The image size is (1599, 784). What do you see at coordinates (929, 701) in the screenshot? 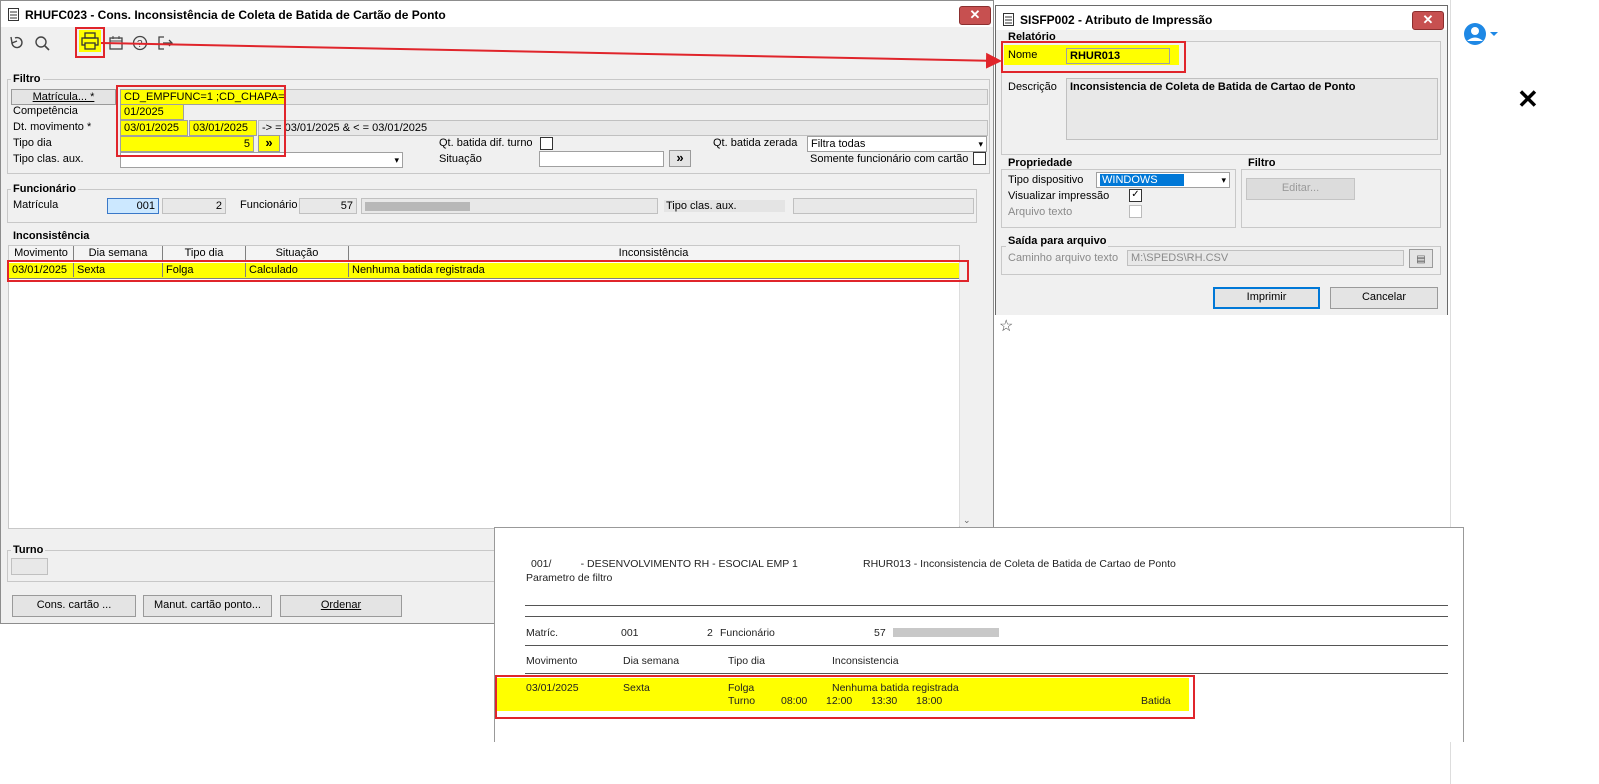
I see `report-turno-time-4: 18:00` at bounding box center [929, 701].